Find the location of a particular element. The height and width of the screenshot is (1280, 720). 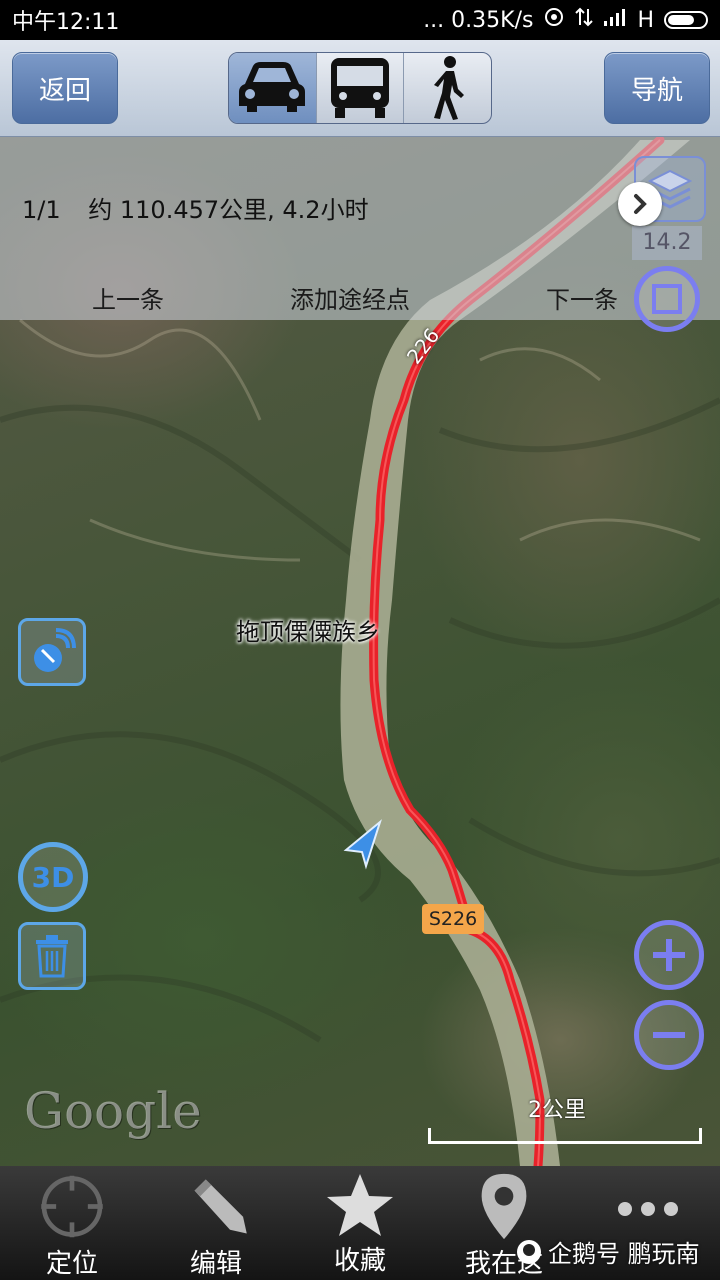

scale-bar is located at coordinates (565, 1136).